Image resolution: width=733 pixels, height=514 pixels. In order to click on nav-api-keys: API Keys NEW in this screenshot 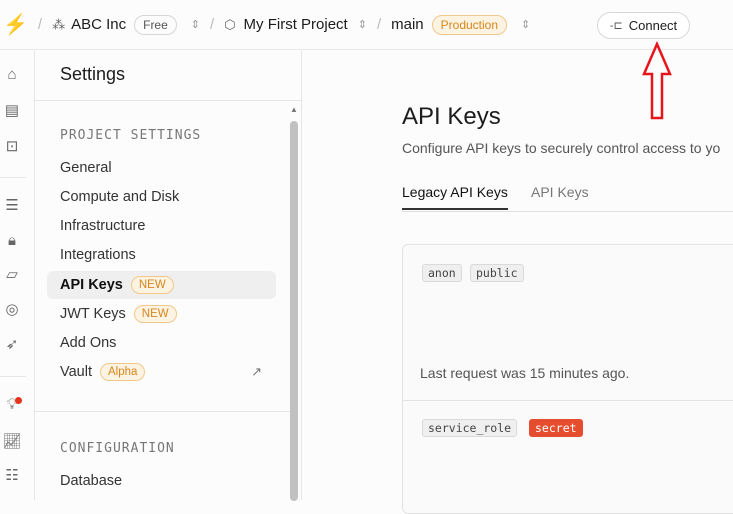, I will do `click(161, 285)`.